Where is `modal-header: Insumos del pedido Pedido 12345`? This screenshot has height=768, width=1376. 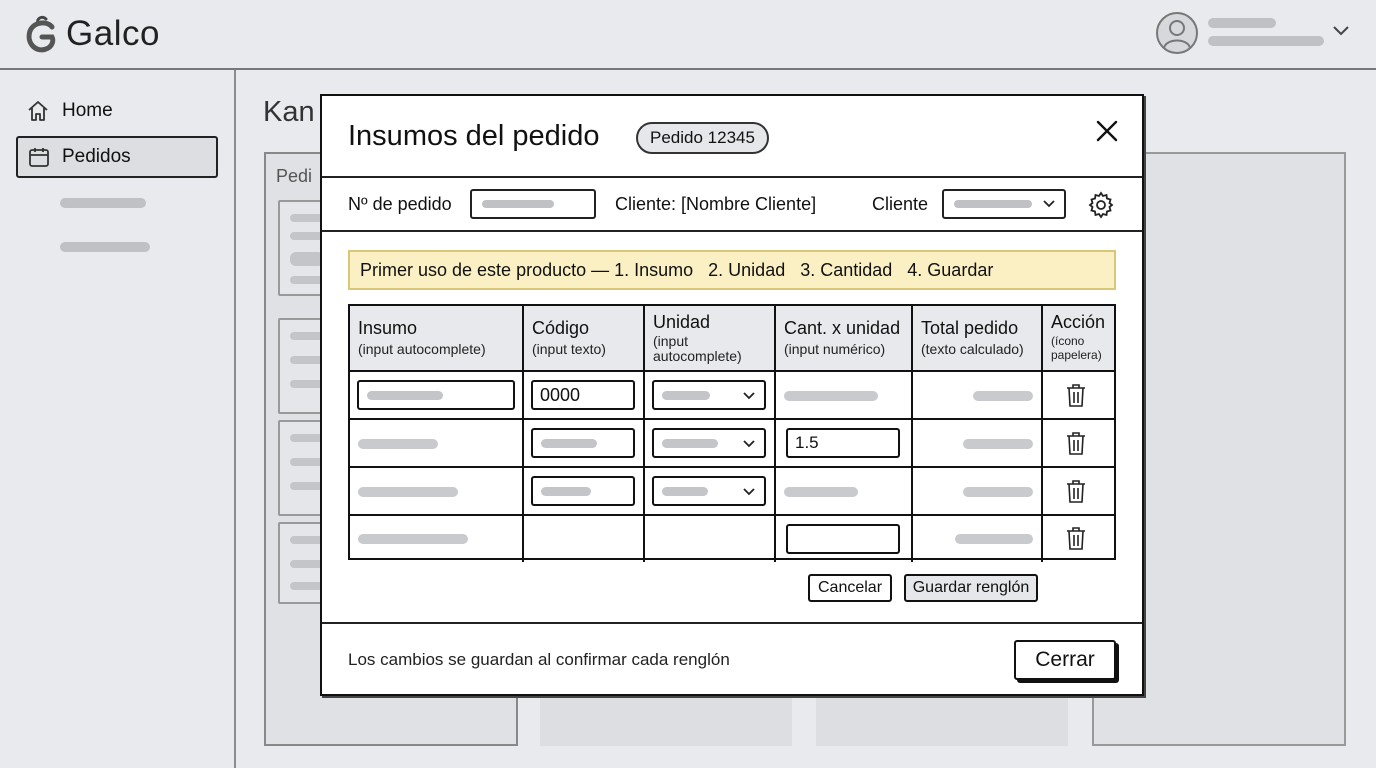
modal-header: Insumos del pedido Pedido 12345 is located at coordinates (732, 137).